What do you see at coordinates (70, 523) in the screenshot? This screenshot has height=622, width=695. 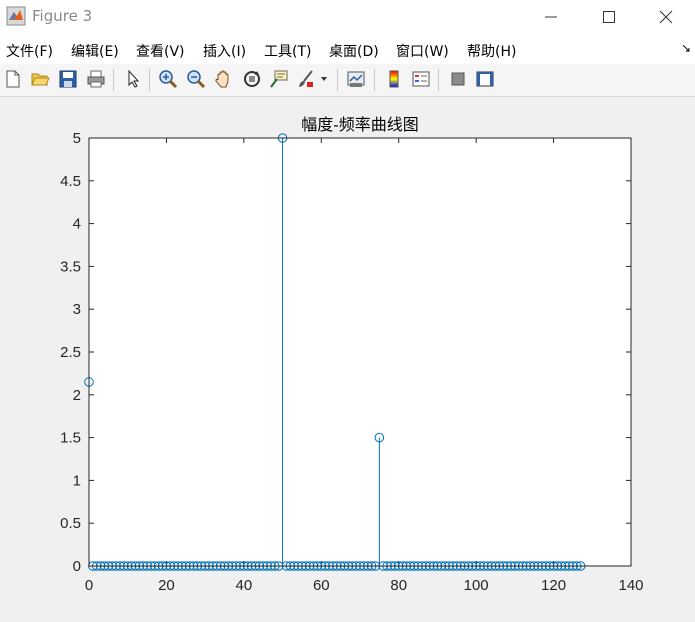 I see `y-tick-label: 0.5` at bounding box center [70, 523].